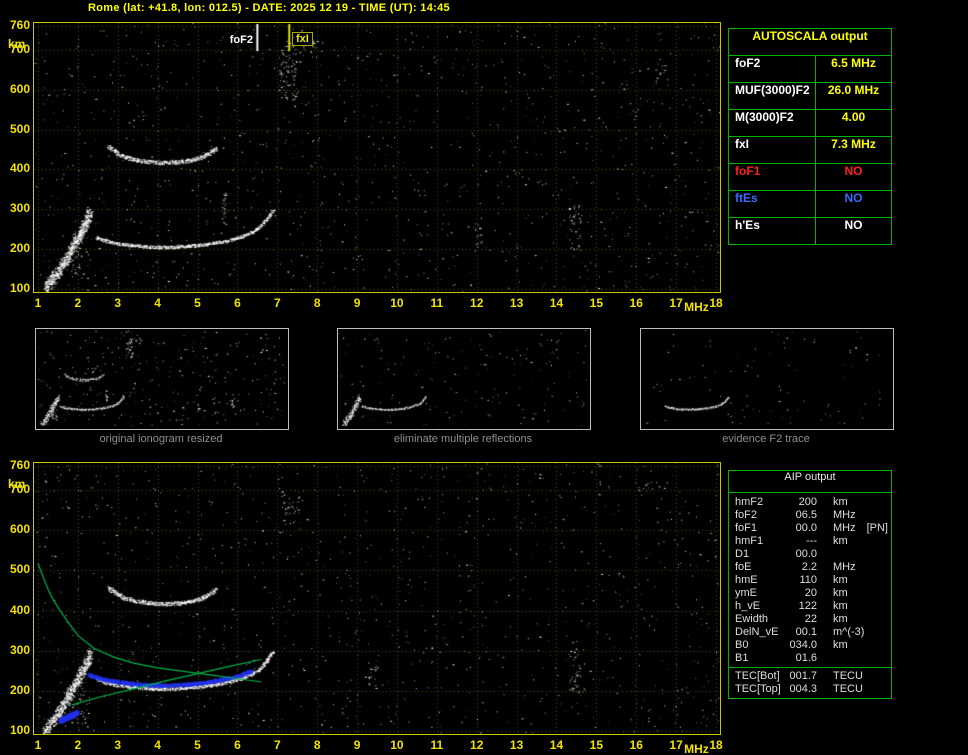 The image size is (968, 755). Describe the element at coordinates (853, 117) in the screenshot. I see `autoscala-param-value: 4.00` at that location.